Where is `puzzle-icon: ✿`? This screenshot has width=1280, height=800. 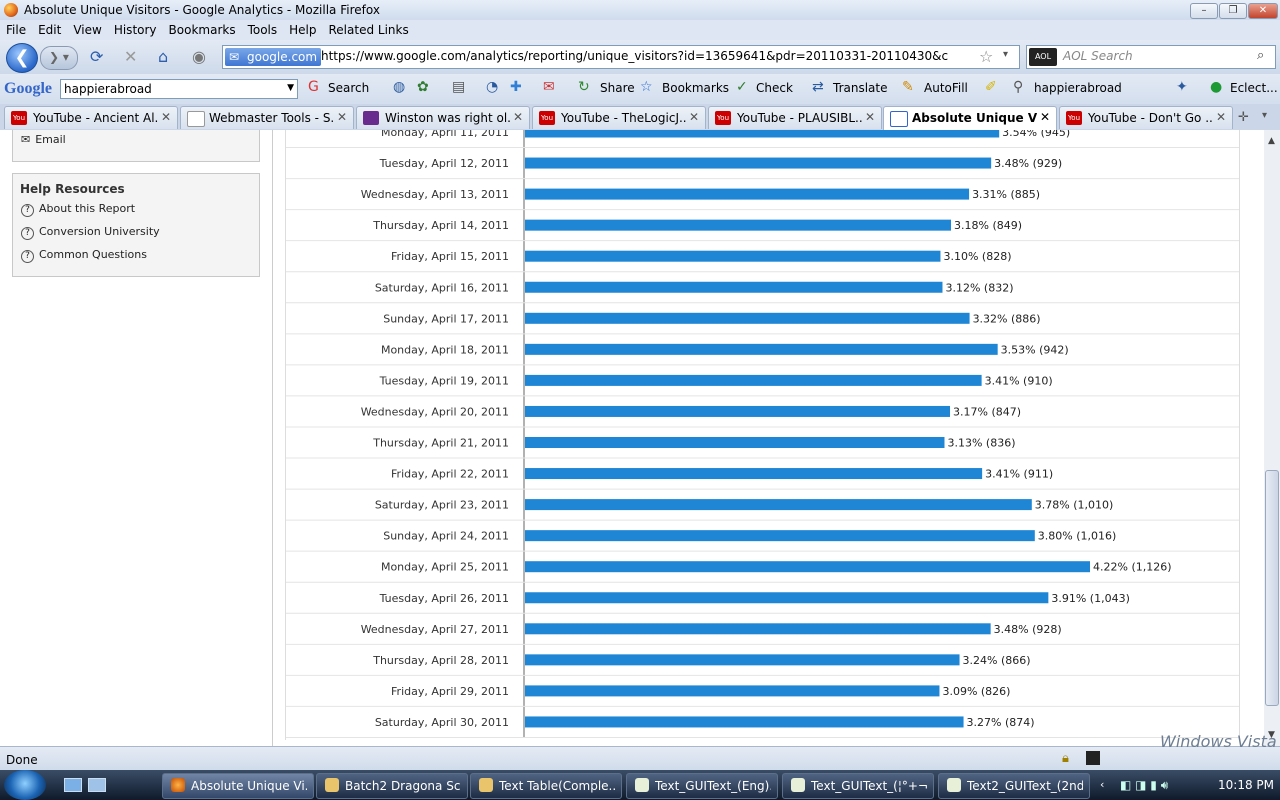 puzzle-icon: ✿ is located at coordinates (423, 87).